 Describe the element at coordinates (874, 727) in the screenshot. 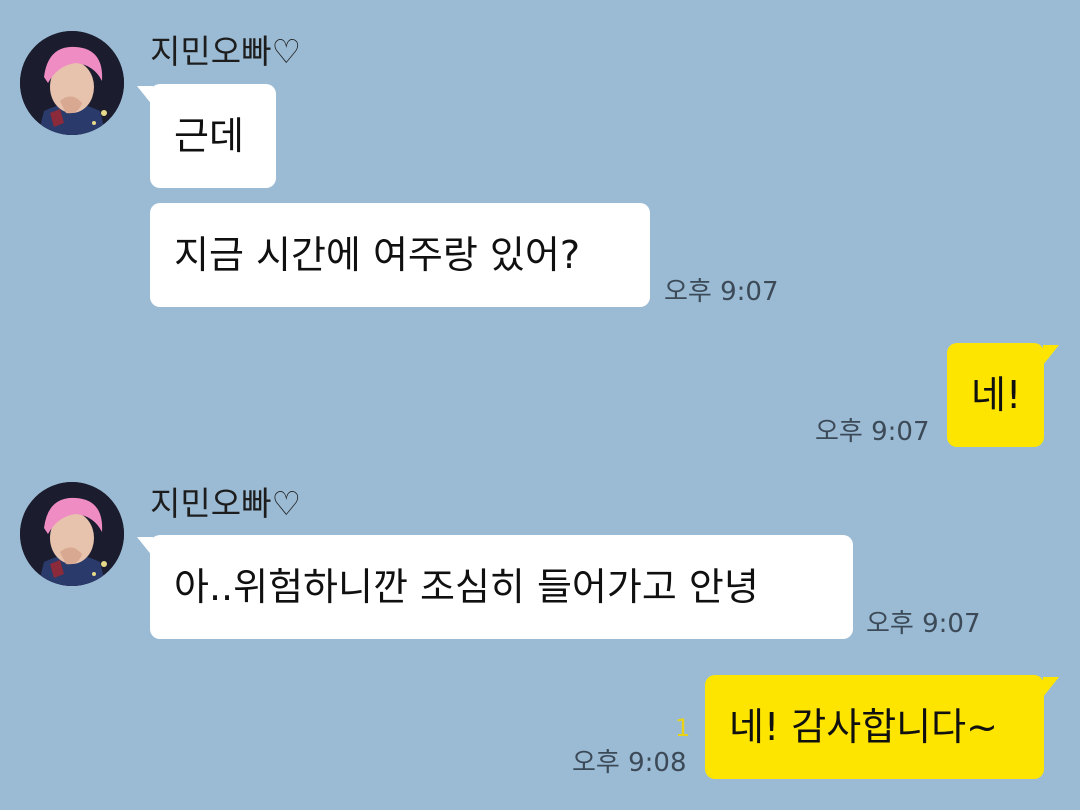

I see `message-bubble: 네! 감사합니다~` at that location.